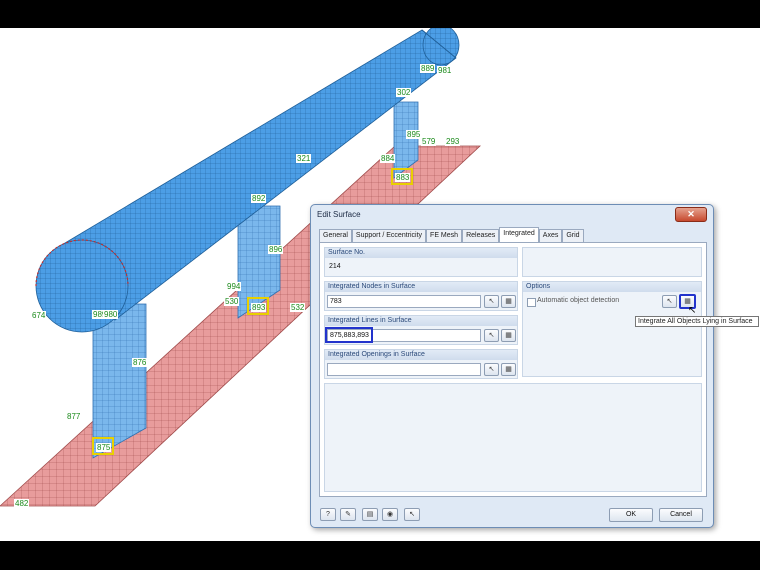 Image resolution: width=760 pixels, height=570 pixels. I want to click on tab-integrated: Integrated, so click(519, 235).